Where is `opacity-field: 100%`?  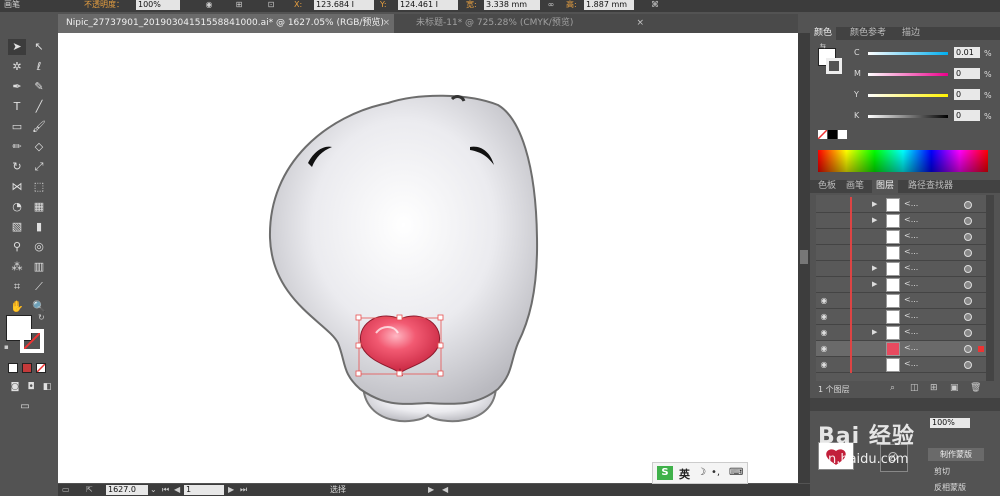 opacity-field: 100% is located at coordinates (158, 5).